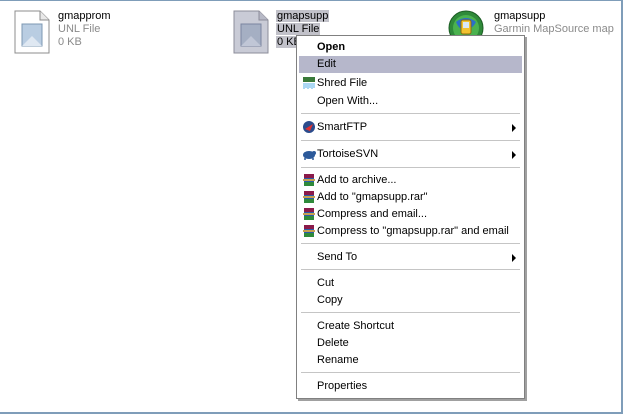 The image size is (623, 414). What do you see at coordinates (410, 386) in the screenshot?
I see `menu-item-properties: Properties` at bounding box center [410, 386].